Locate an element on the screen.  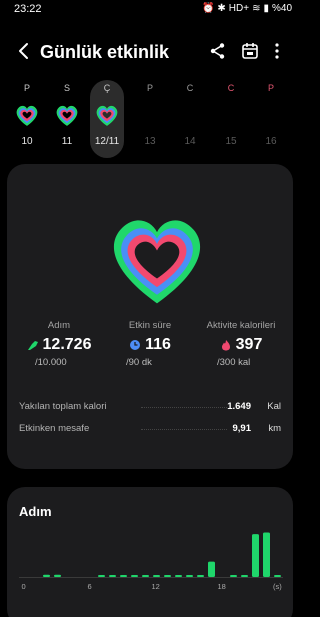
calendar-icon is located at coordinates (250, 51).